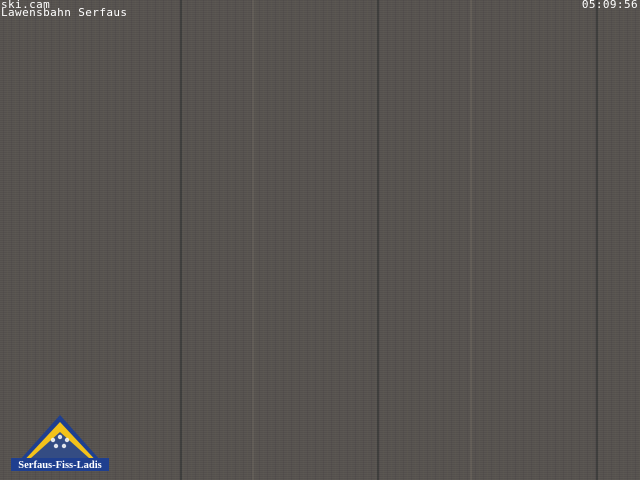 The image size is (640, 480). Describe the element at coordinates (609, 5) in the screenshot. I see `timestamp-label: 05:09:56` at that location.